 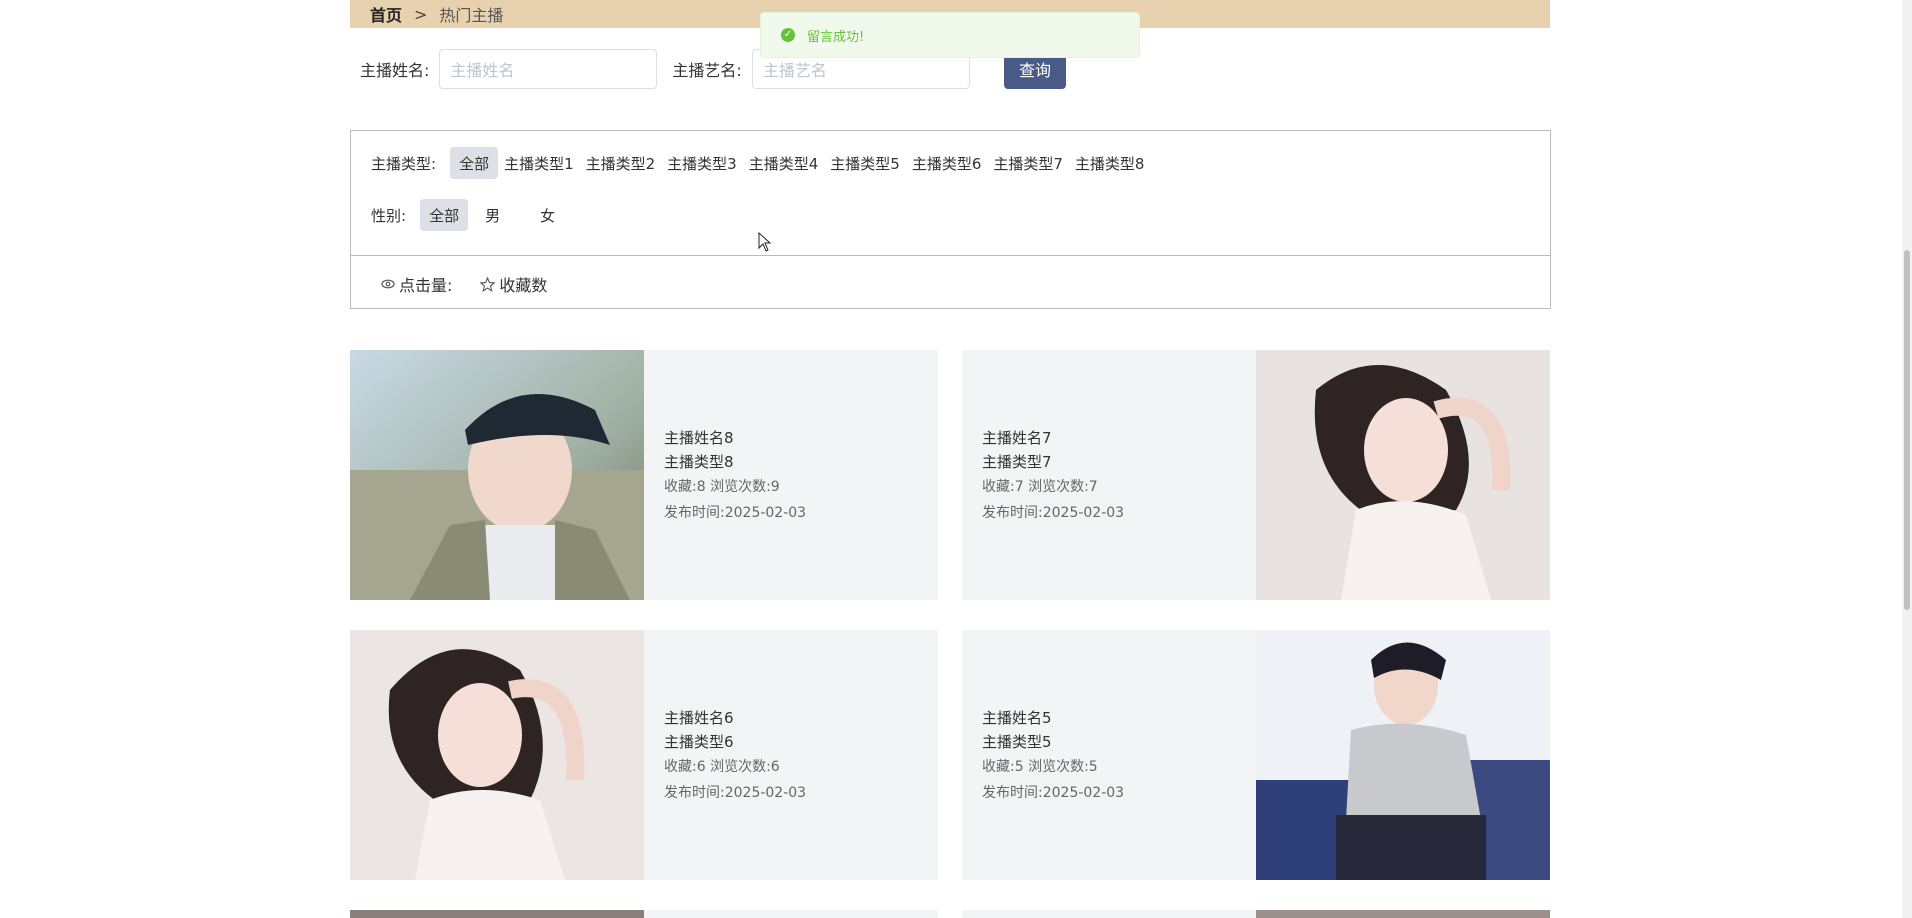 I want to click on anchor-type: 主播类型7, so click(x=1017, y=462).